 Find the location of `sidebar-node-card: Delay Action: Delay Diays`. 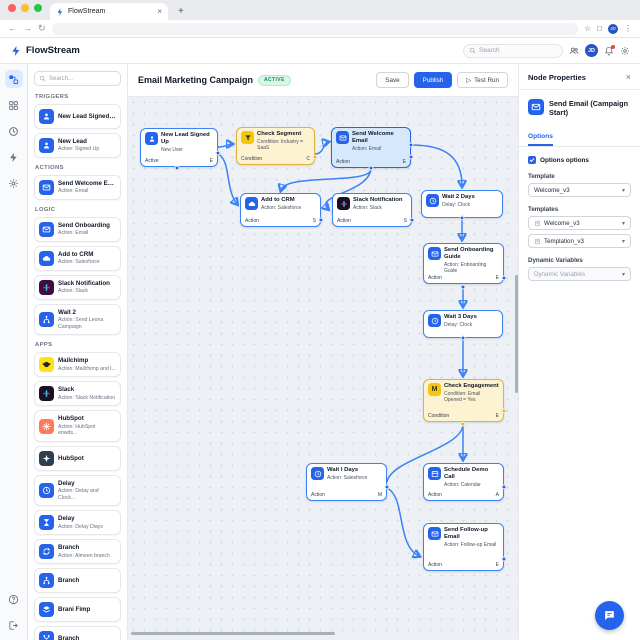

sidebar-node-card: Delay Action: Delay Diays is located at coordinates (77, 523).